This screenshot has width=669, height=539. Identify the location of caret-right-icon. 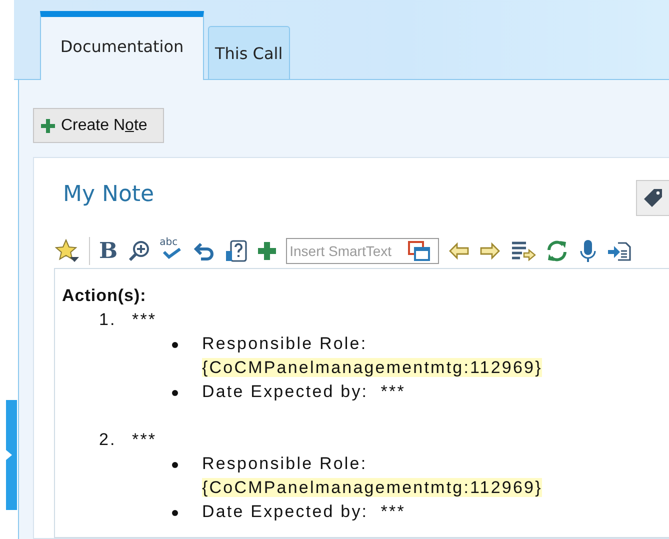
(9, 455).